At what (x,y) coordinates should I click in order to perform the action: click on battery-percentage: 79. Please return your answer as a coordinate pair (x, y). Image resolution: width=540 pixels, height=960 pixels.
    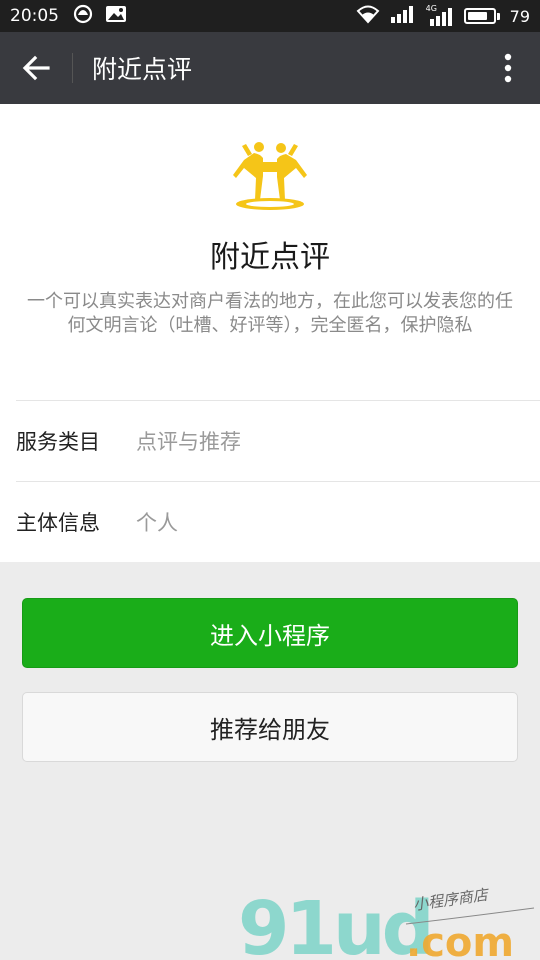
    Looking at the image, I should click on (519, 16).